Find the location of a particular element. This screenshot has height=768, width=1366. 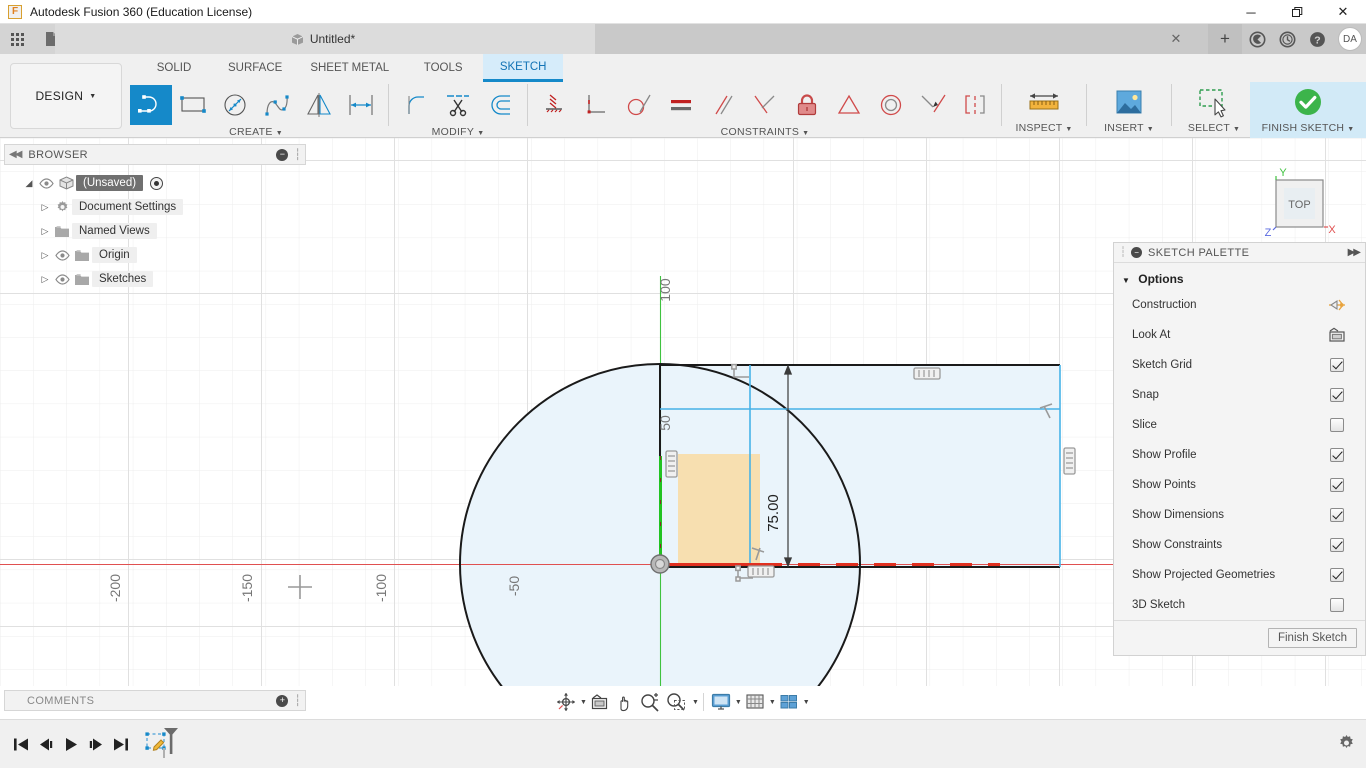

tab-sketch: SKETCH is located at coordinates (523, 68).